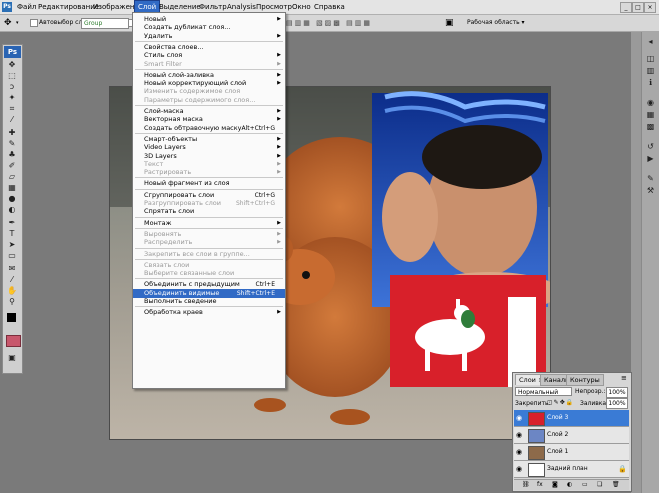  Describe the element at coordinates (563, 402) in the screenshot. I see `lock-icons: ▢✎✥🔒` at that location.